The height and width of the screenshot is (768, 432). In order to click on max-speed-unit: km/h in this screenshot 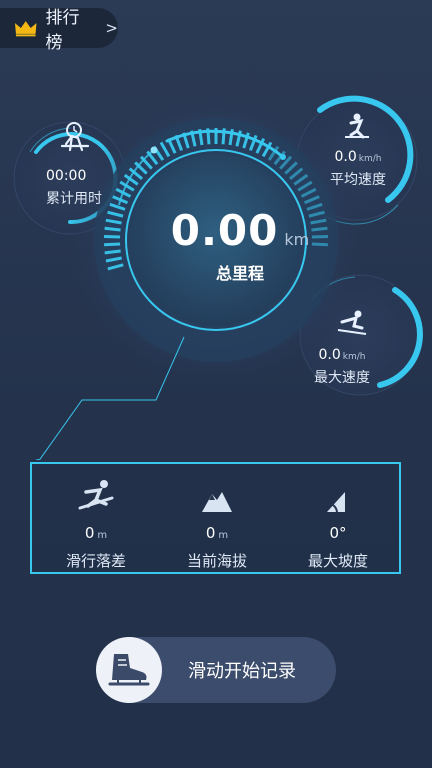, I will do `click(354, 357)`.